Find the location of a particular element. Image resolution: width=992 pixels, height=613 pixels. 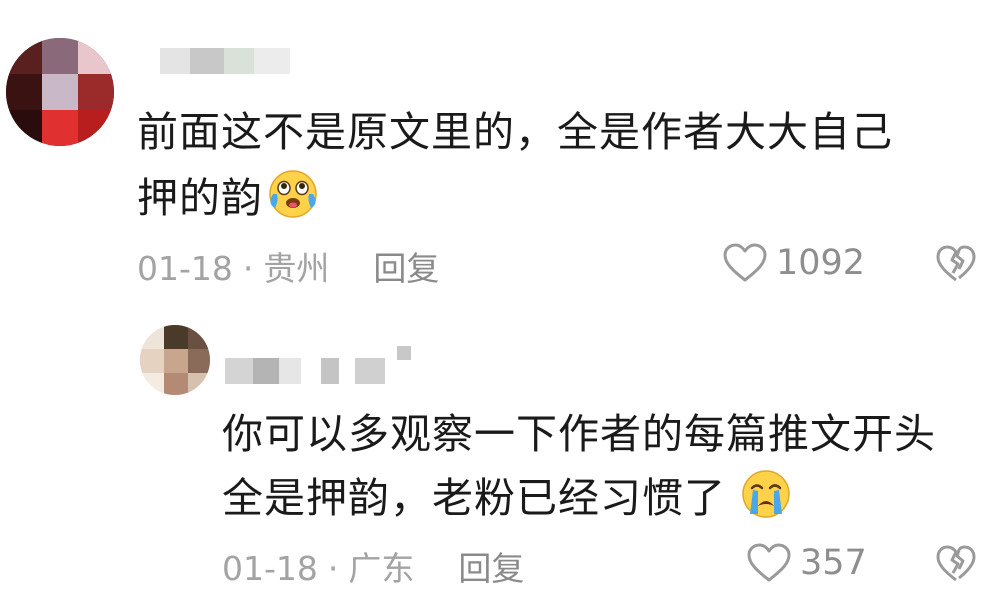

comment-location: 广东 is located at coordinates (381, 568).